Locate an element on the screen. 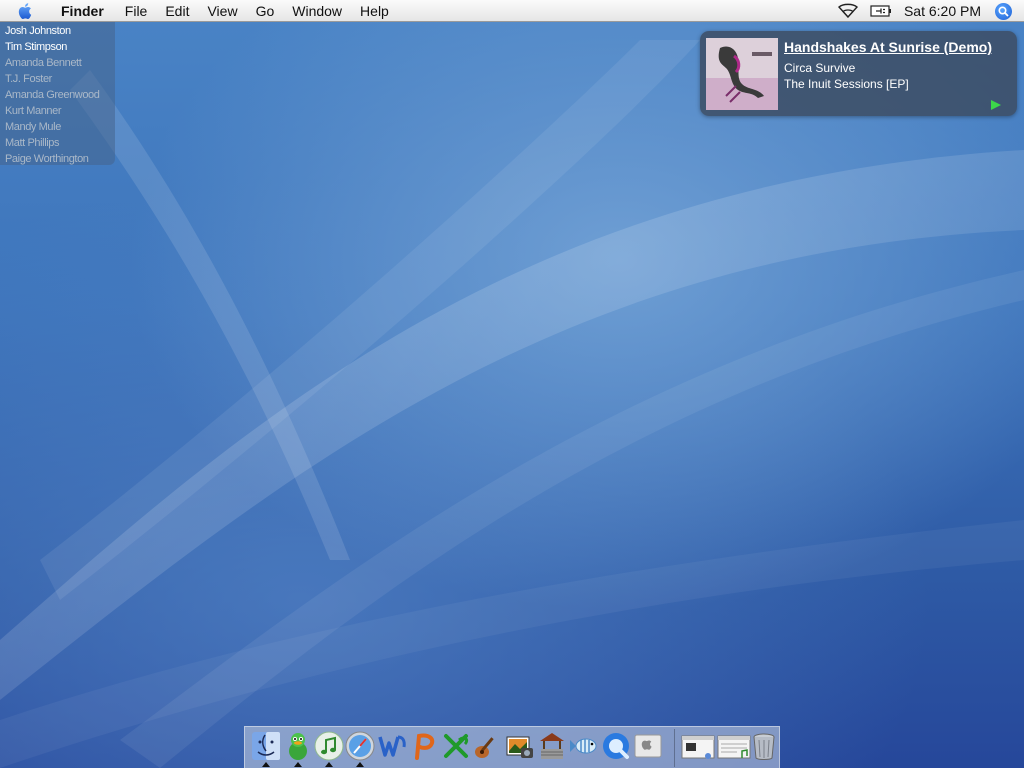  dock is located at coordinates (512, 747).